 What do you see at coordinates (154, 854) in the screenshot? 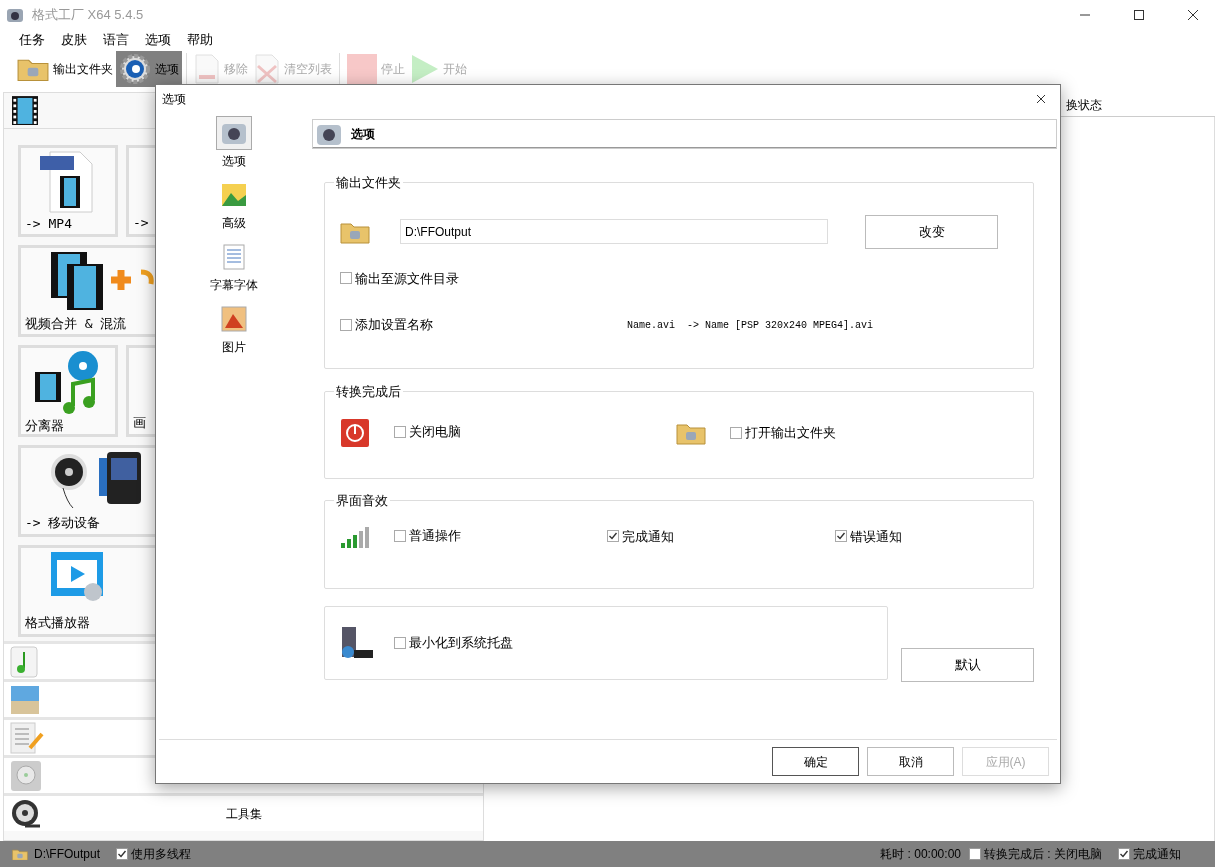
I see `checkbox: 使用多线程` at bounding box center [154, 854].